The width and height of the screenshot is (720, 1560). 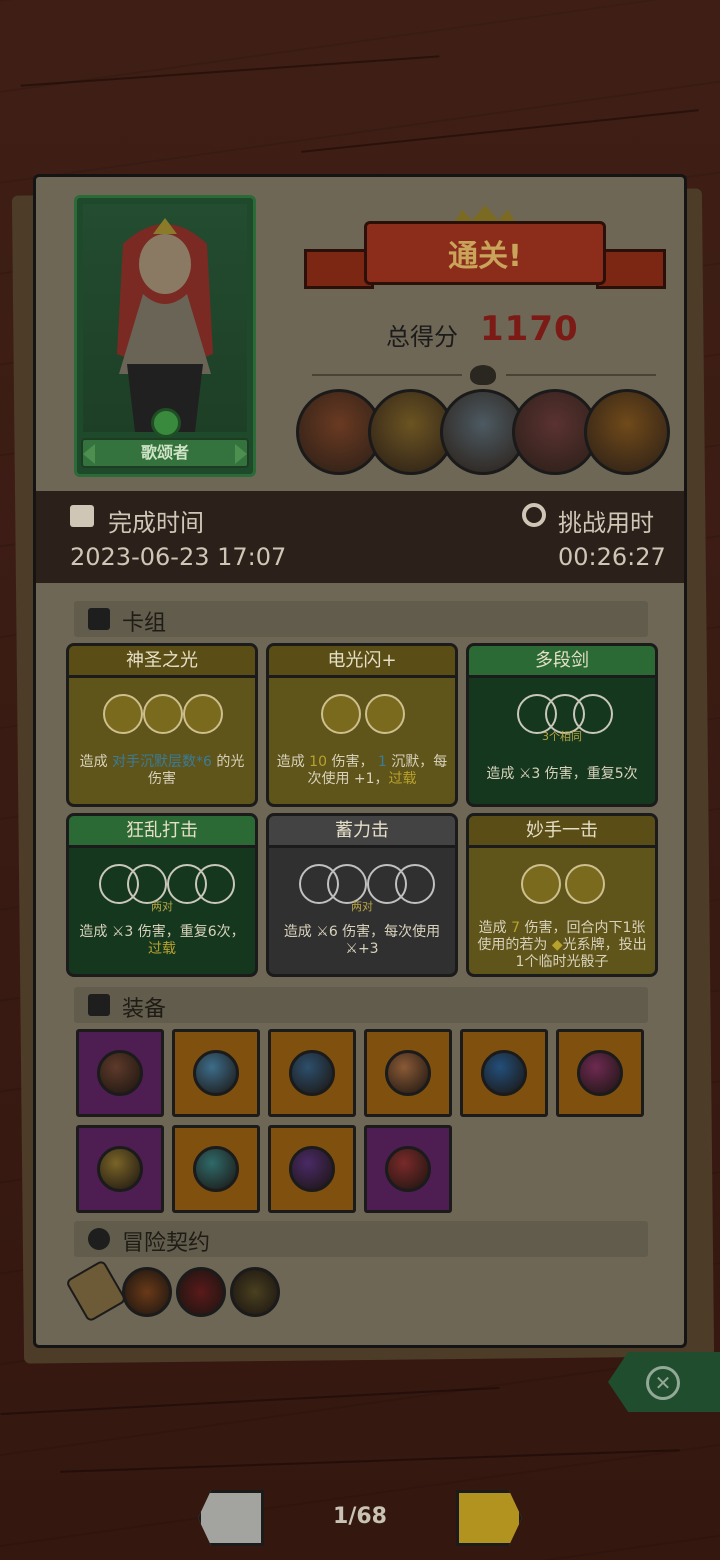 I want to click on deck-section-title: 卡组, so click(x=144, y=623).